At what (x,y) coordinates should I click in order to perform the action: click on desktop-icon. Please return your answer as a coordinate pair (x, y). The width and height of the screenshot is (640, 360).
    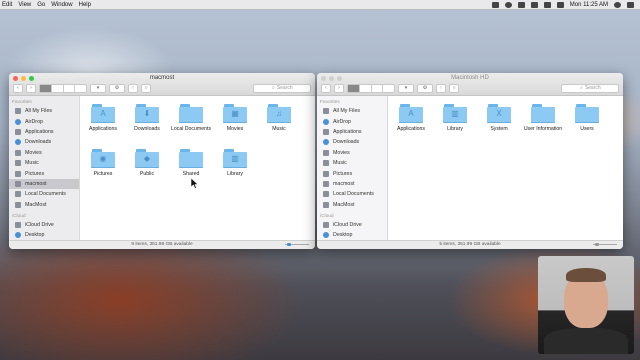
    Looking at the image, I should click on (18, 235).